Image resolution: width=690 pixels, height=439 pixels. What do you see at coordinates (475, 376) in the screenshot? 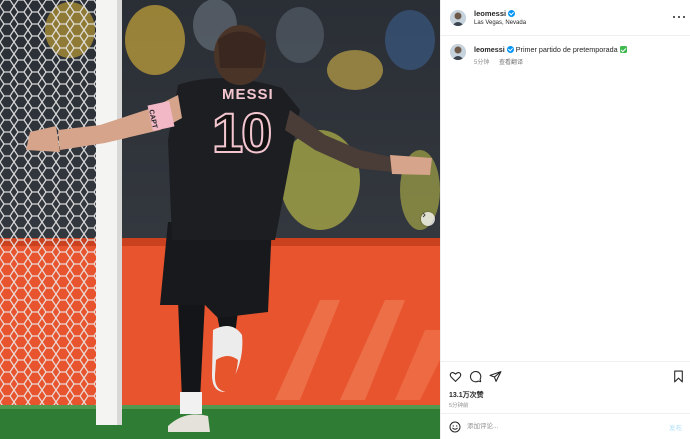
I see `comment-icon` at bounding box center [475, 376].